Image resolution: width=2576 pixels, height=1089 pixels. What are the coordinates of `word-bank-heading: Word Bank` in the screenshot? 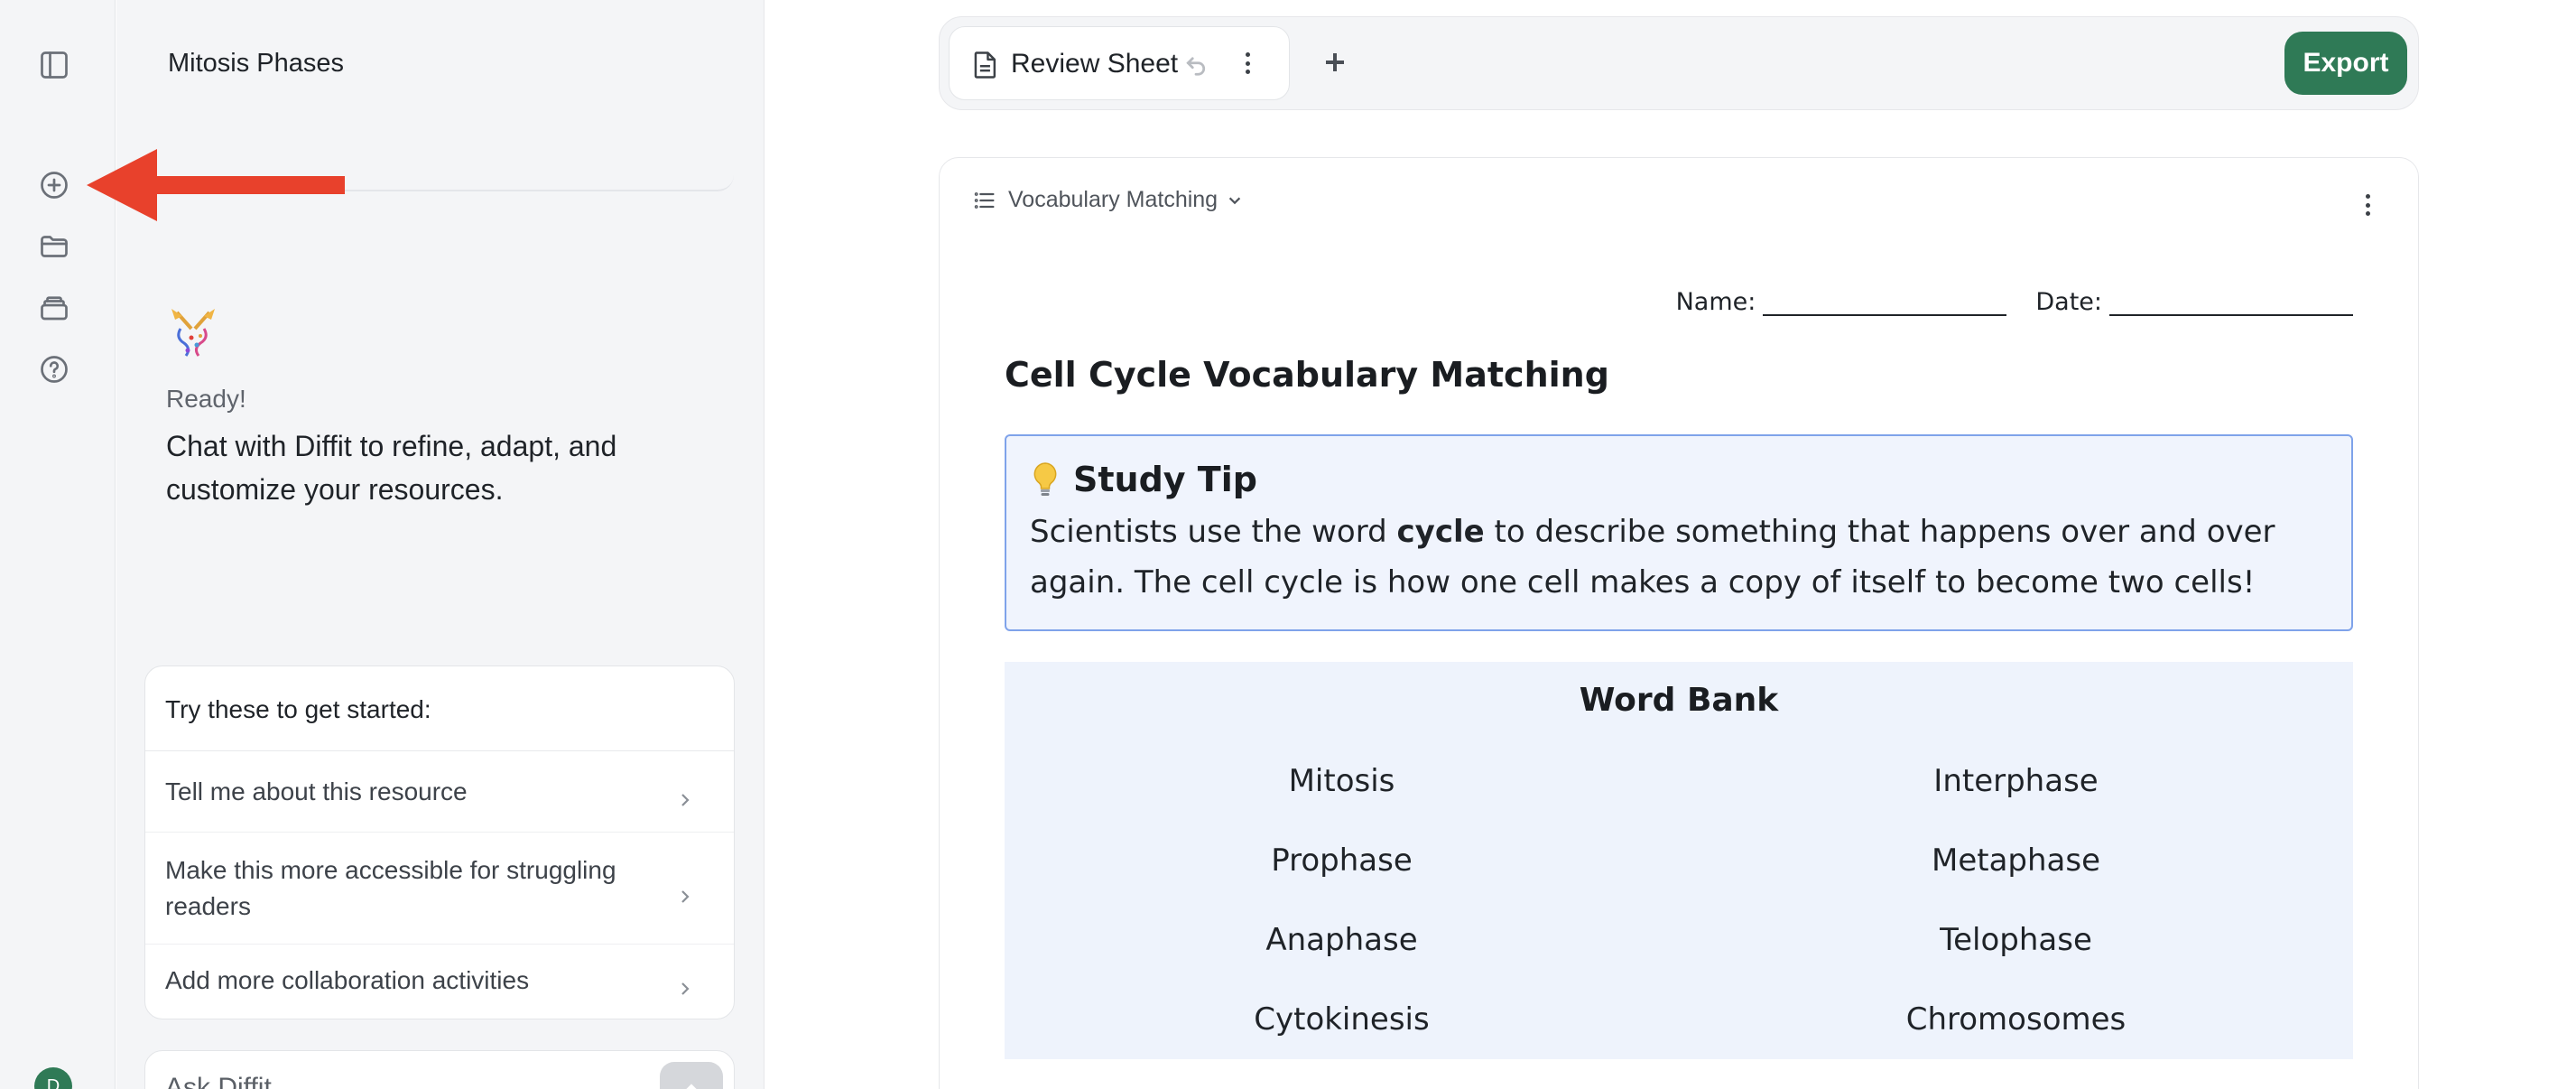 It's located at (1679, 701).